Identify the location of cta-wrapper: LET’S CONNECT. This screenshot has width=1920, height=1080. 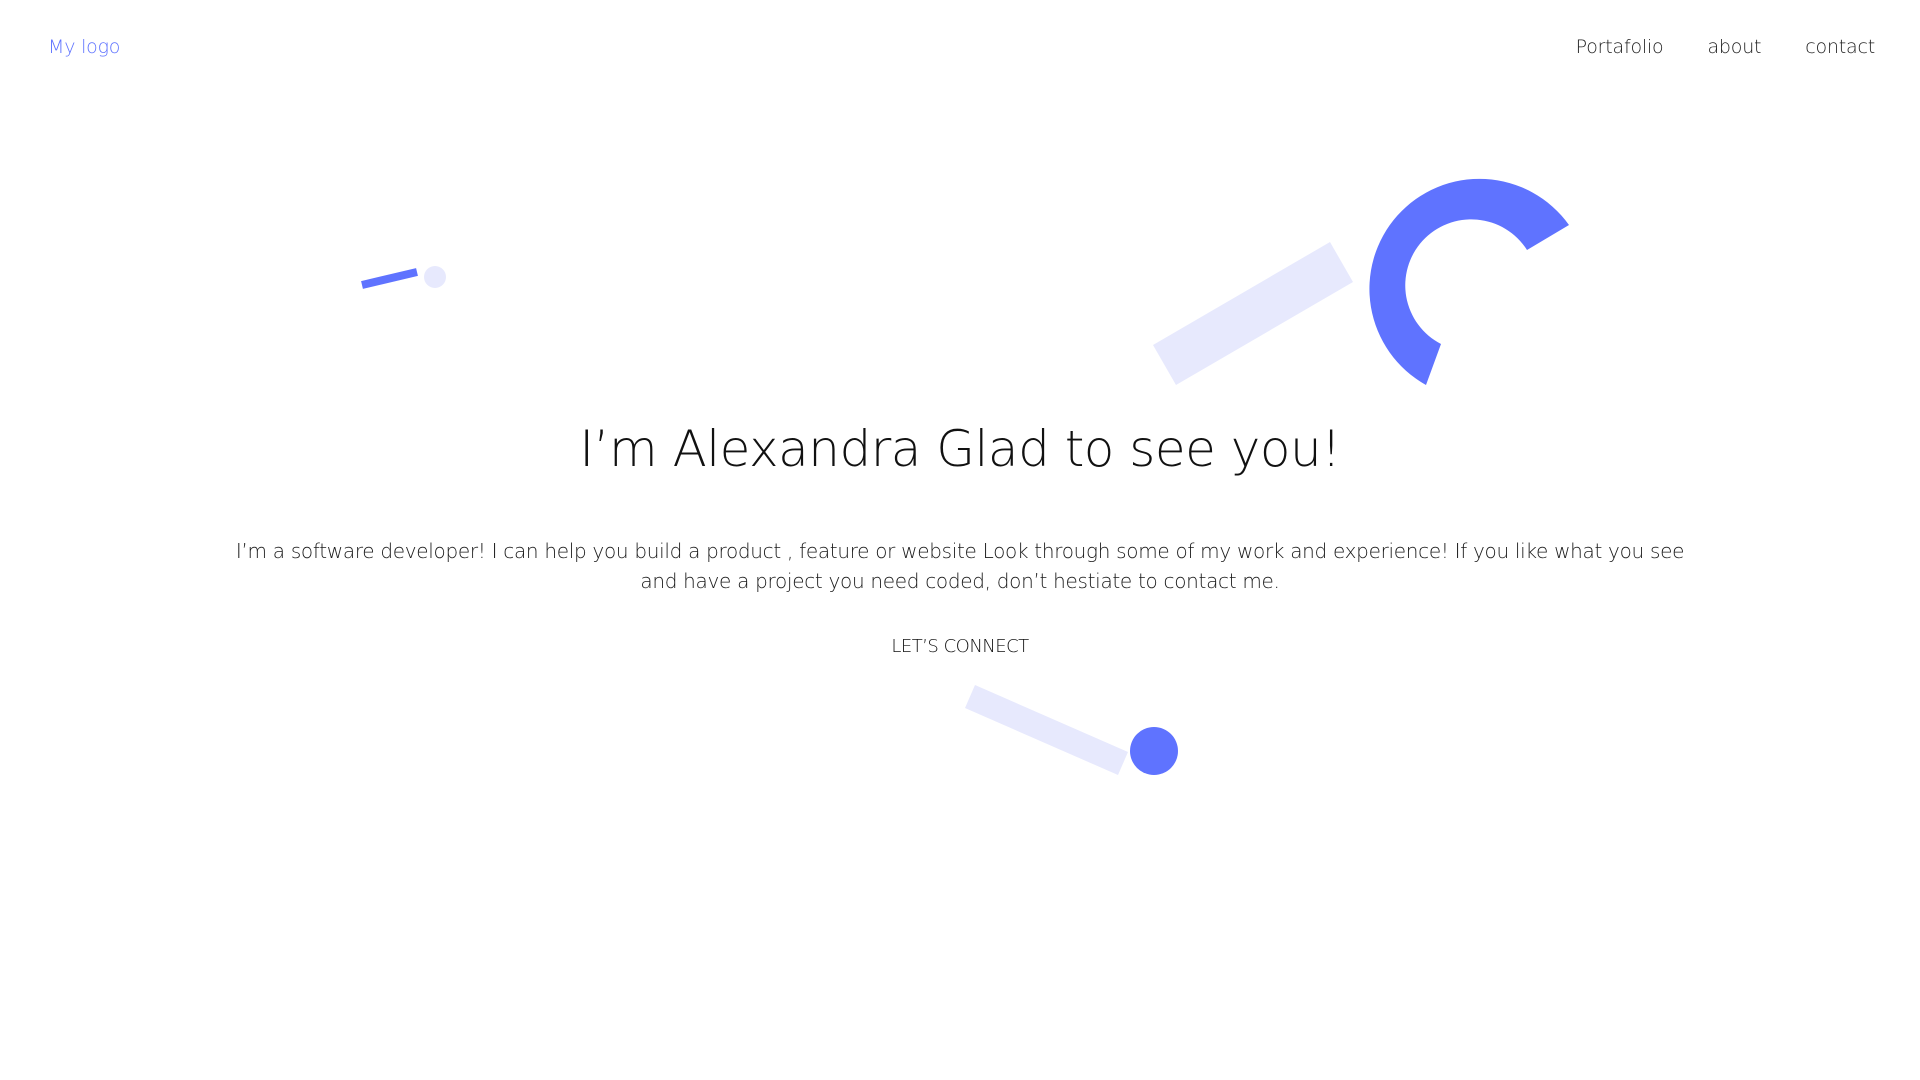
(960, 646).